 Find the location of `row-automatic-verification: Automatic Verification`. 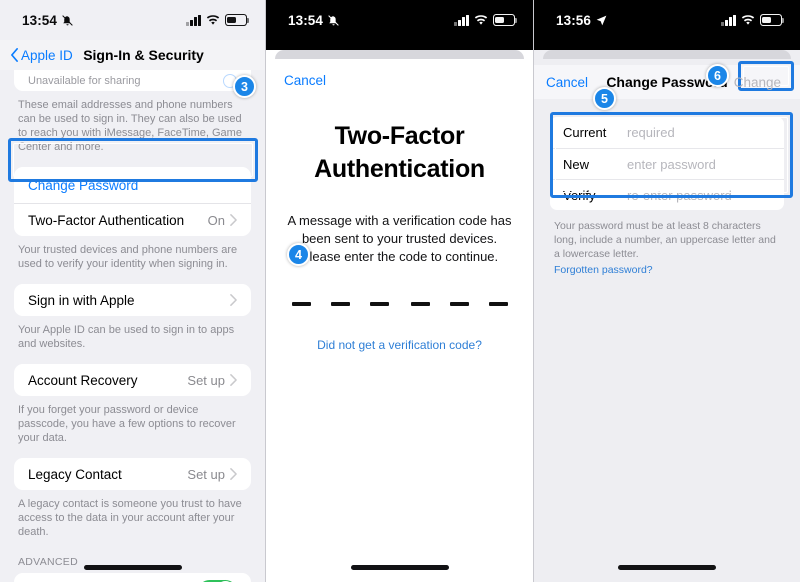

row-automatic-verification: Automatic Verification is located at coordinates (132, 577).